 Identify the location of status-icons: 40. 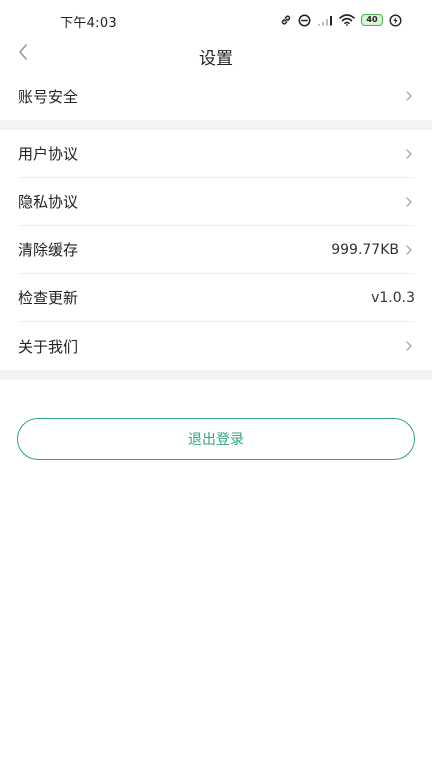
(341, 20).